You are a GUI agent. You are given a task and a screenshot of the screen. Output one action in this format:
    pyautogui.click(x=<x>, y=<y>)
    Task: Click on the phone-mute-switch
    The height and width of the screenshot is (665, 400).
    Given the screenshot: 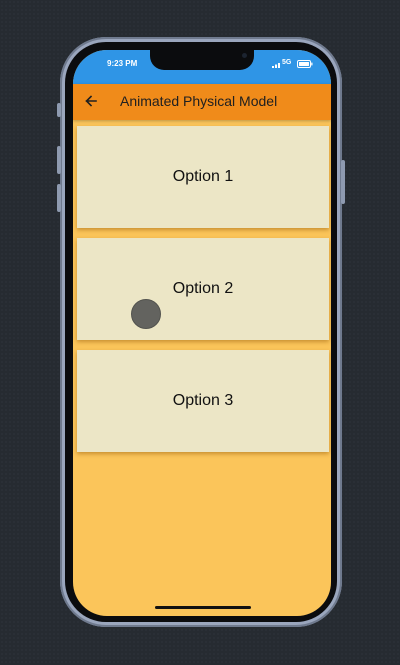 What is the action you would take?
    pyautogui.click(x=59, y=110)
    